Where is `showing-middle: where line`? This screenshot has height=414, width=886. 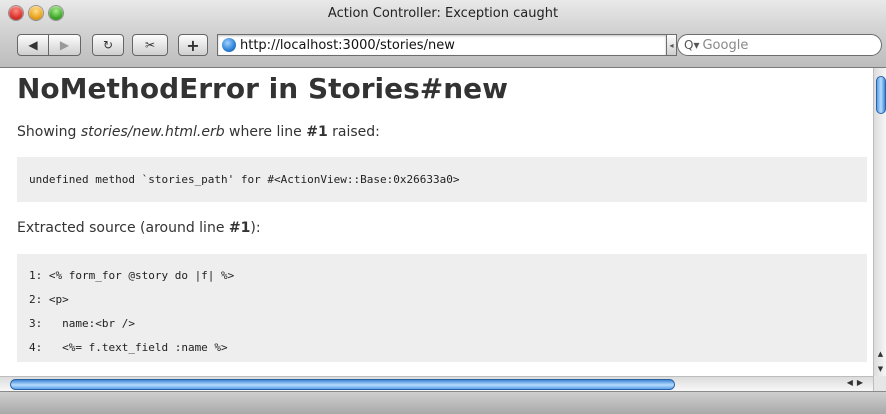 showing-middle: where line is located at coordinates (265, 132).